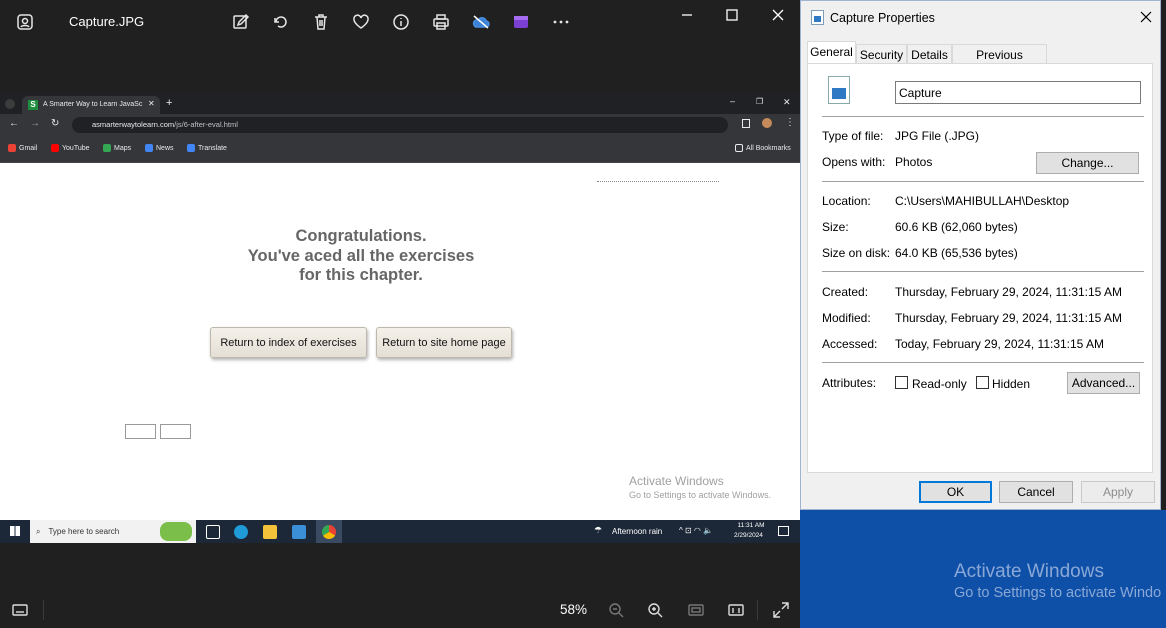 The height and width of the screenshot is (628, 1166). Describe the element at coordinates (850, 344) in the screenshot. I see `accessed-label: Accessed:` at that location.